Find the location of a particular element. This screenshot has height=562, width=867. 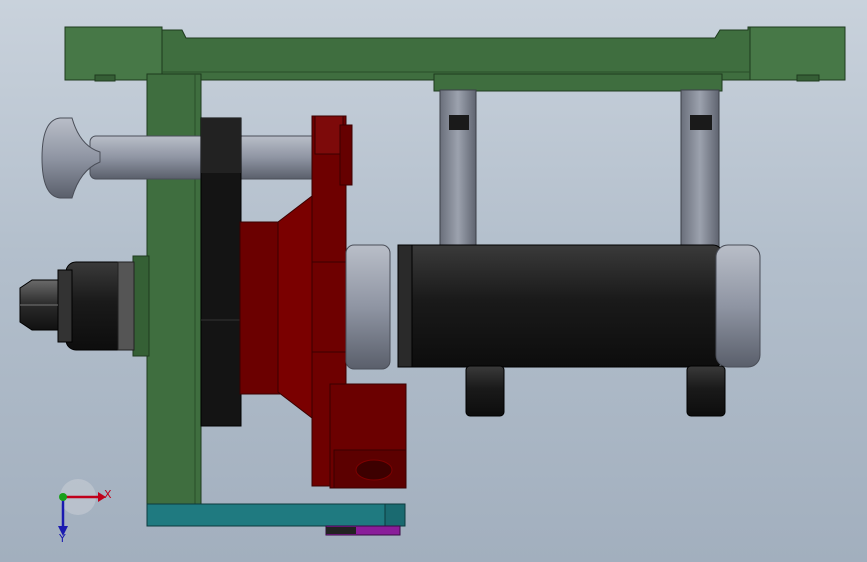

y-axis-dot is located at coordinates (63, 497).